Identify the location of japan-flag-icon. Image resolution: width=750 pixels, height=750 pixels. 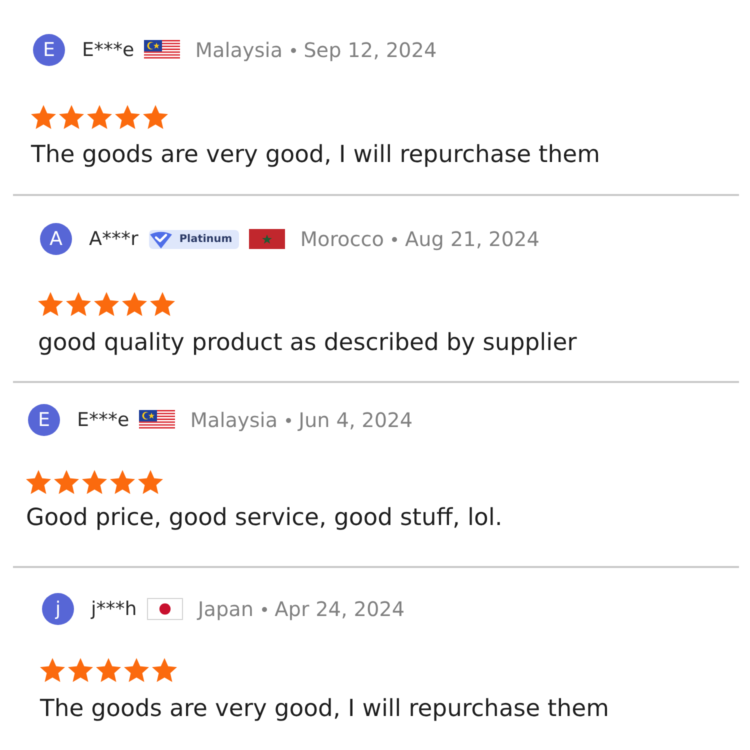
(164, 609).